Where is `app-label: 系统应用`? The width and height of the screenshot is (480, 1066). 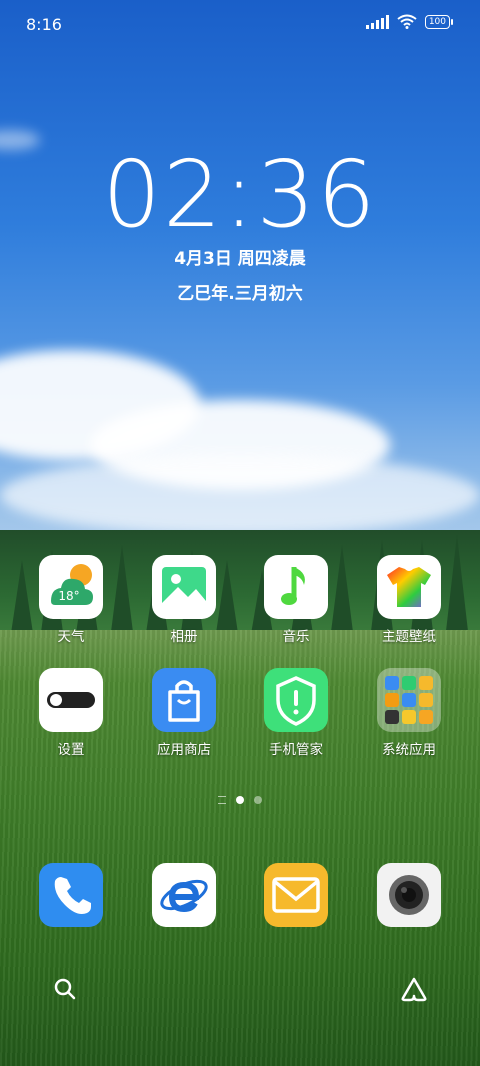
app-label: 系统应用 is located at coordinates (409, 750).